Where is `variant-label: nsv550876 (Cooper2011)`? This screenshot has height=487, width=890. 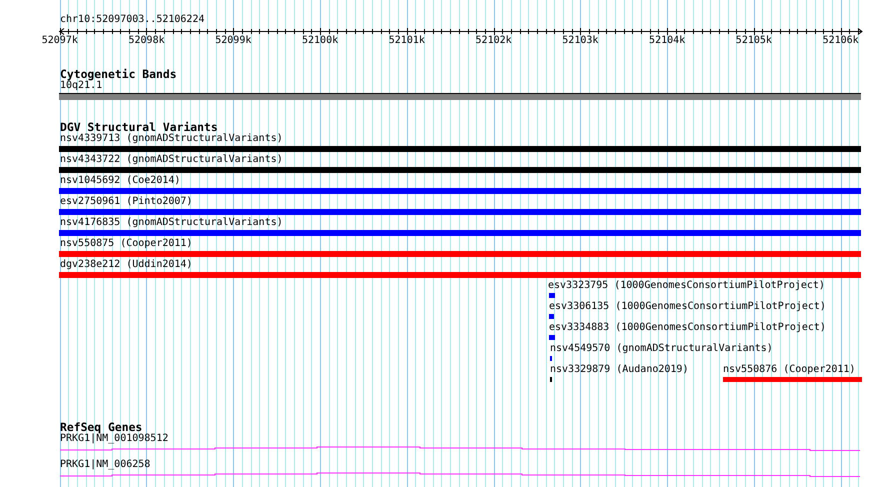 variant-label: nsv550876 (Cooper2011) is located at coordinates (789, 370).